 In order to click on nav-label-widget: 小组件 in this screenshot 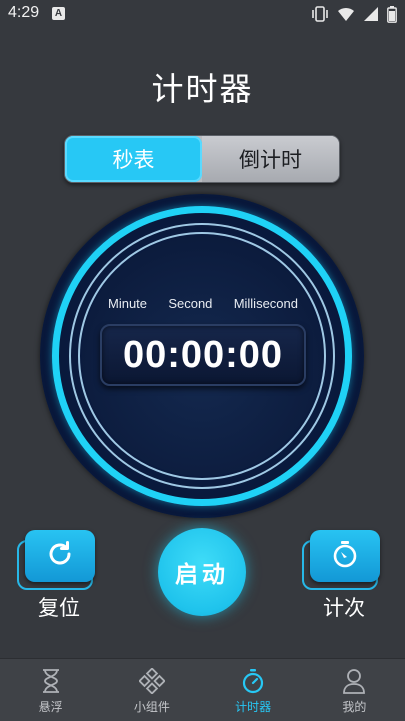, I will do `click(151, 707)`.